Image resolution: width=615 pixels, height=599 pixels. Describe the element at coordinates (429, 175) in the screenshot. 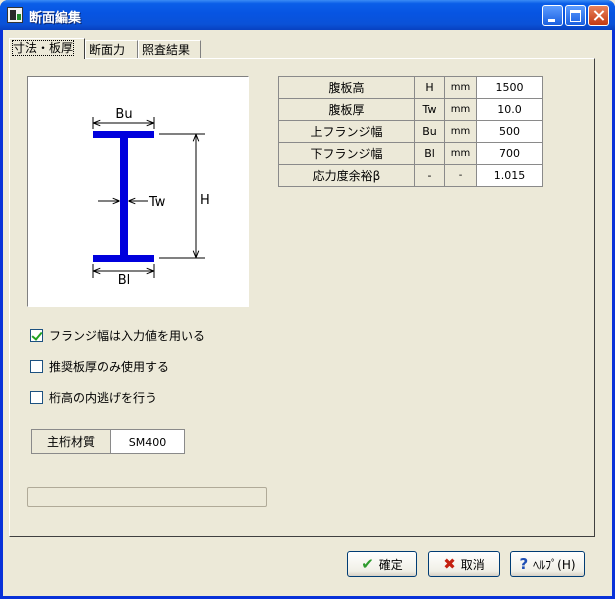

I see `param-symbol: -` at that location.